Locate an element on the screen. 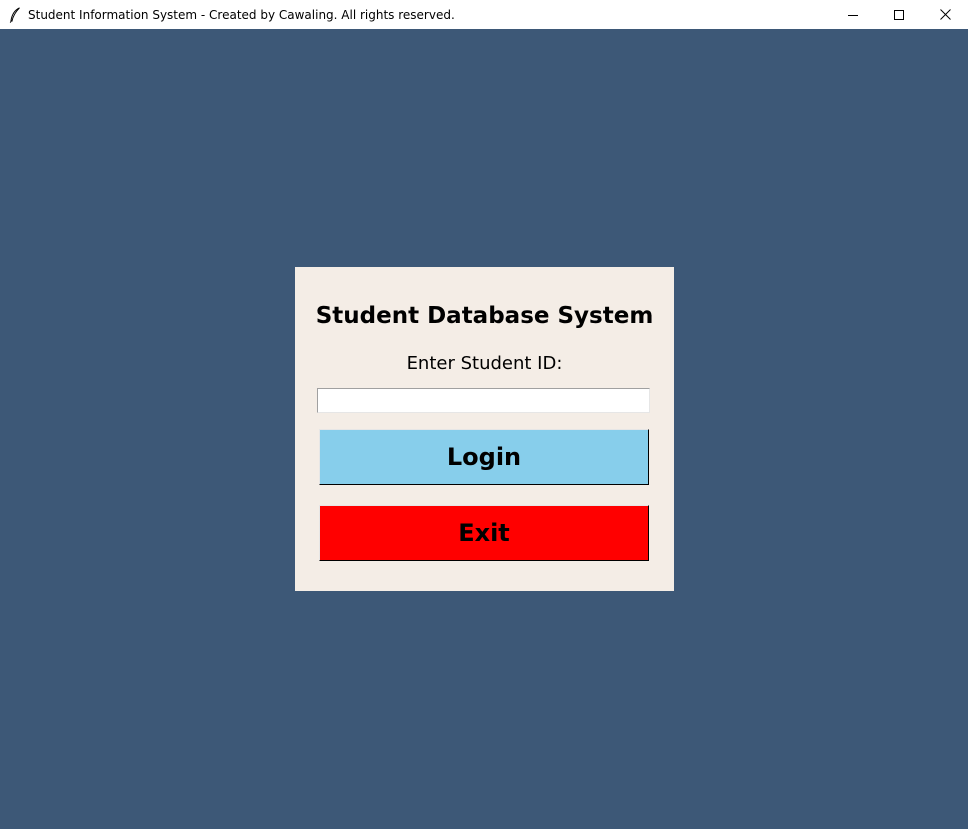 Image resolution: width=968 pixels, height=829 pixels. feather-icon is located at coordinates (15, 14).